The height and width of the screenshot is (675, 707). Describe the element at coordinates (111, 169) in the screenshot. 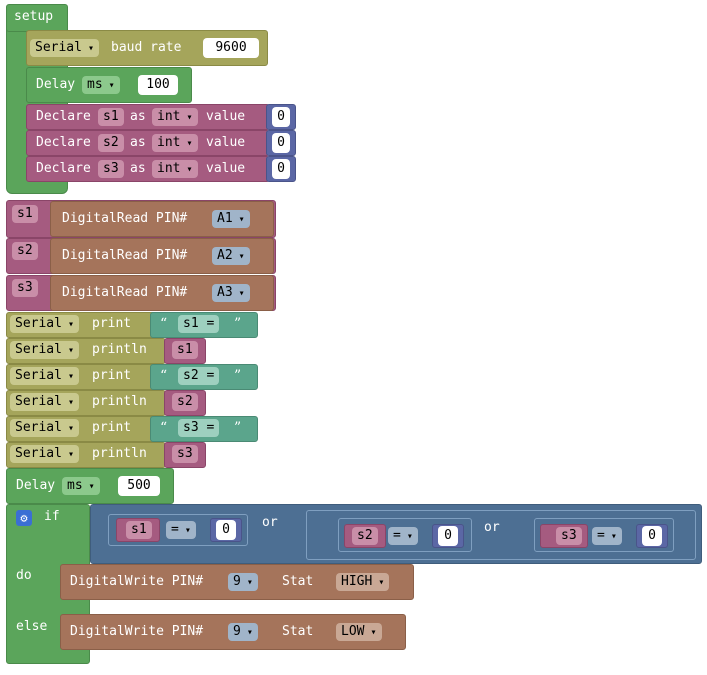

I see `declare-var-s3: s3` at that location.